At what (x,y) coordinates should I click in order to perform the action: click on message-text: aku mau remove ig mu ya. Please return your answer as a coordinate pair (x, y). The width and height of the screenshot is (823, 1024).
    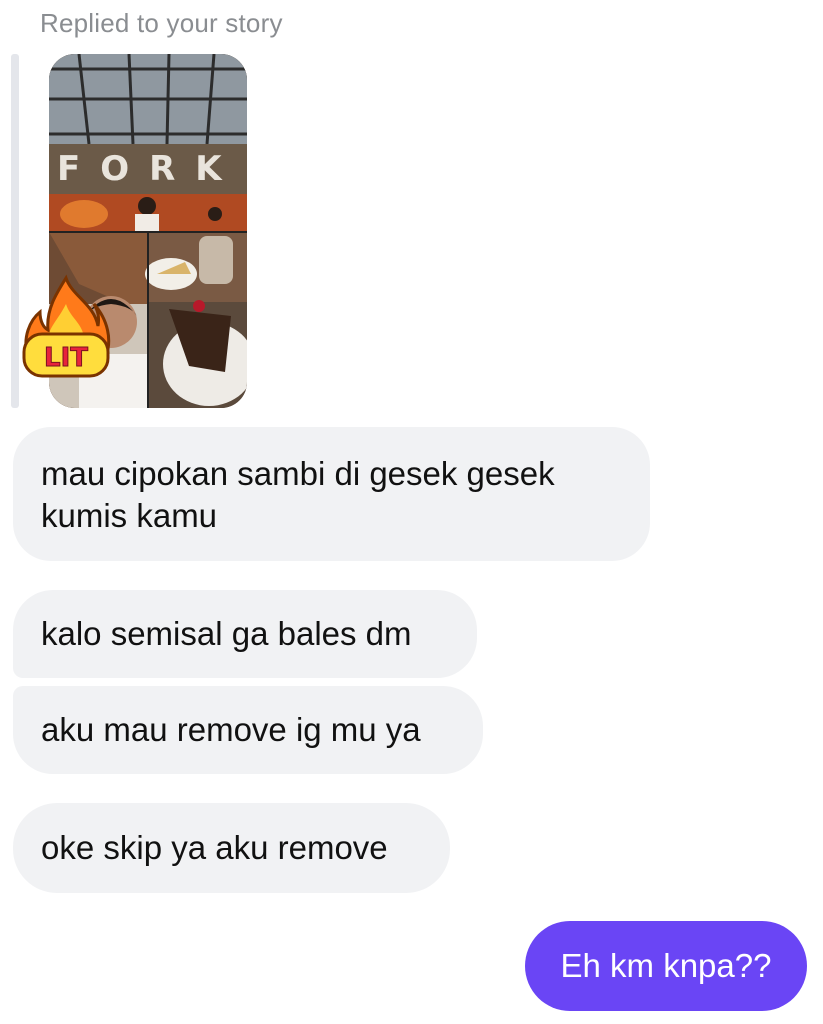
    Looking at the image, I should click on (231, 729).